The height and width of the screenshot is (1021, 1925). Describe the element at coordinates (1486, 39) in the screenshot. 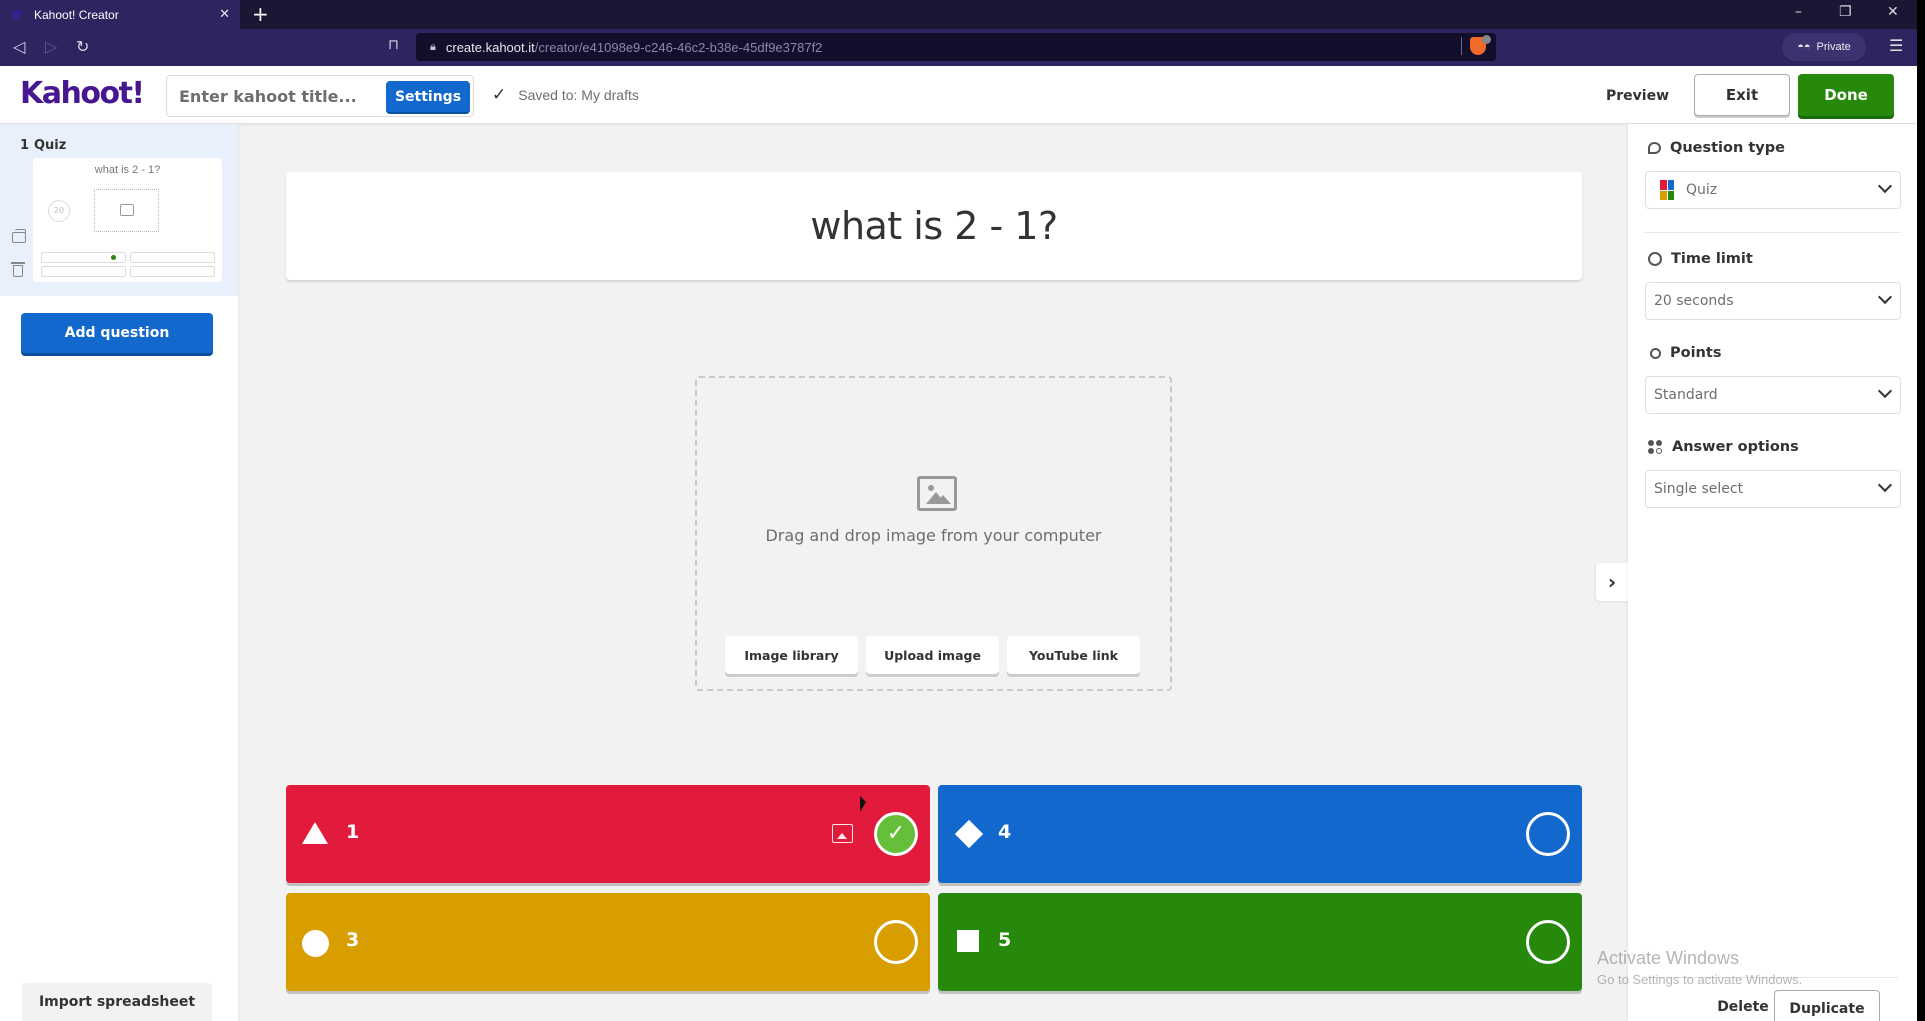

I see `shields-badge` at that location.